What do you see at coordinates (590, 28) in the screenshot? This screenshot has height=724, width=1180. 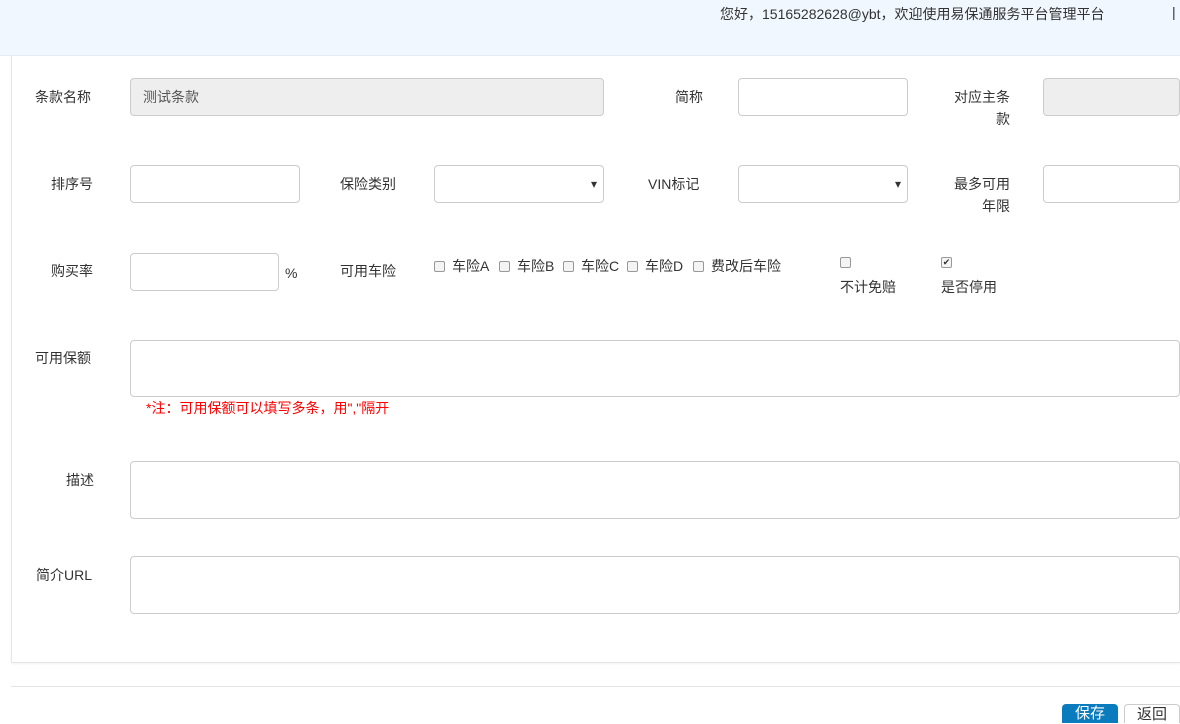 I see `top-bar: 您好，15165282628@ybt，欢迎使用易保通服务平台管理平台 |` at bounding box center [590, 28].